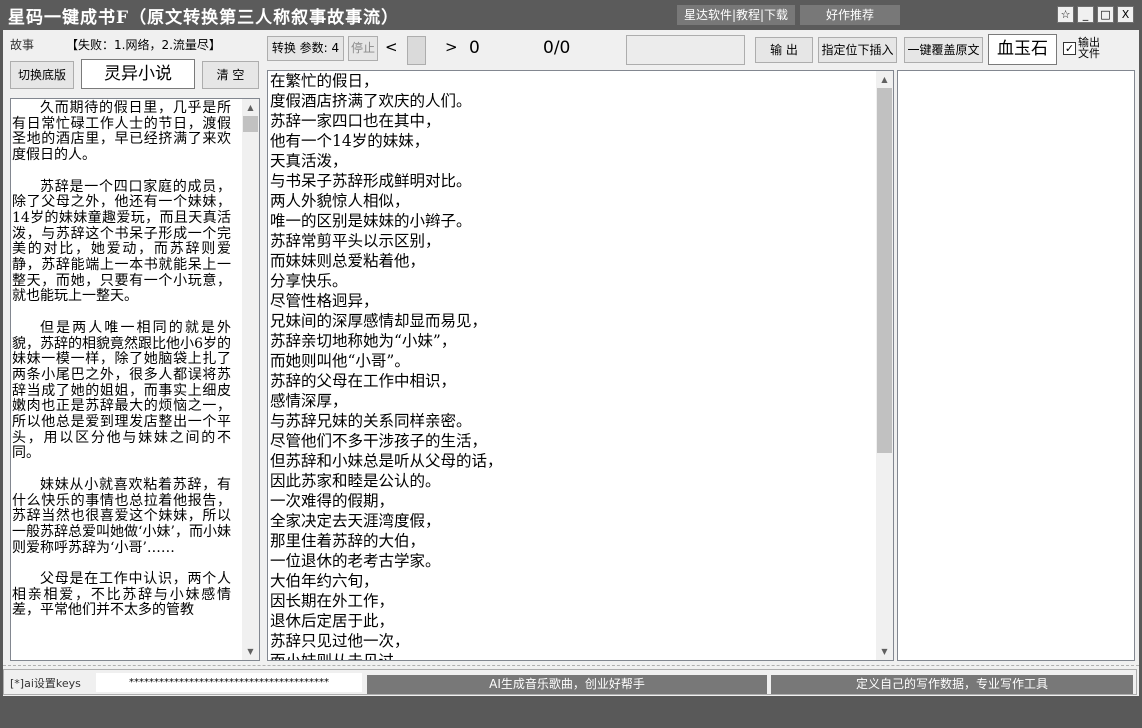 The width and height of the screenshot is (1142, 728). Describe the element at coordinates (474, 48) in the screenshot. I see `counter-value: 0` at that location.